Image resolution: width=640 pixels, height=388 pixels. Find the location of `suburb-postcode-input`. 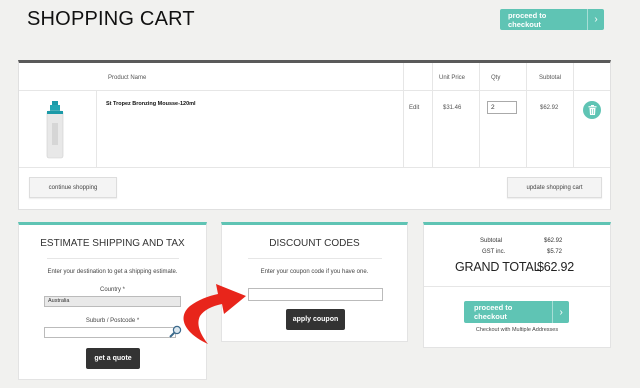

suburb-postcode-input is located at coordinates (110, 332).